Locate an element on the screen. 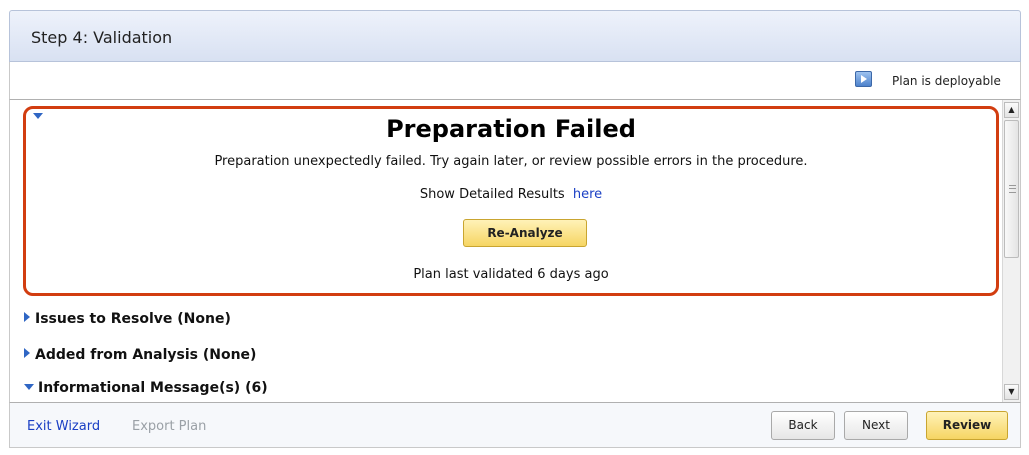 This screenshot has height=455, width=1029. next-button: Next is located at coordinates (876, 425).